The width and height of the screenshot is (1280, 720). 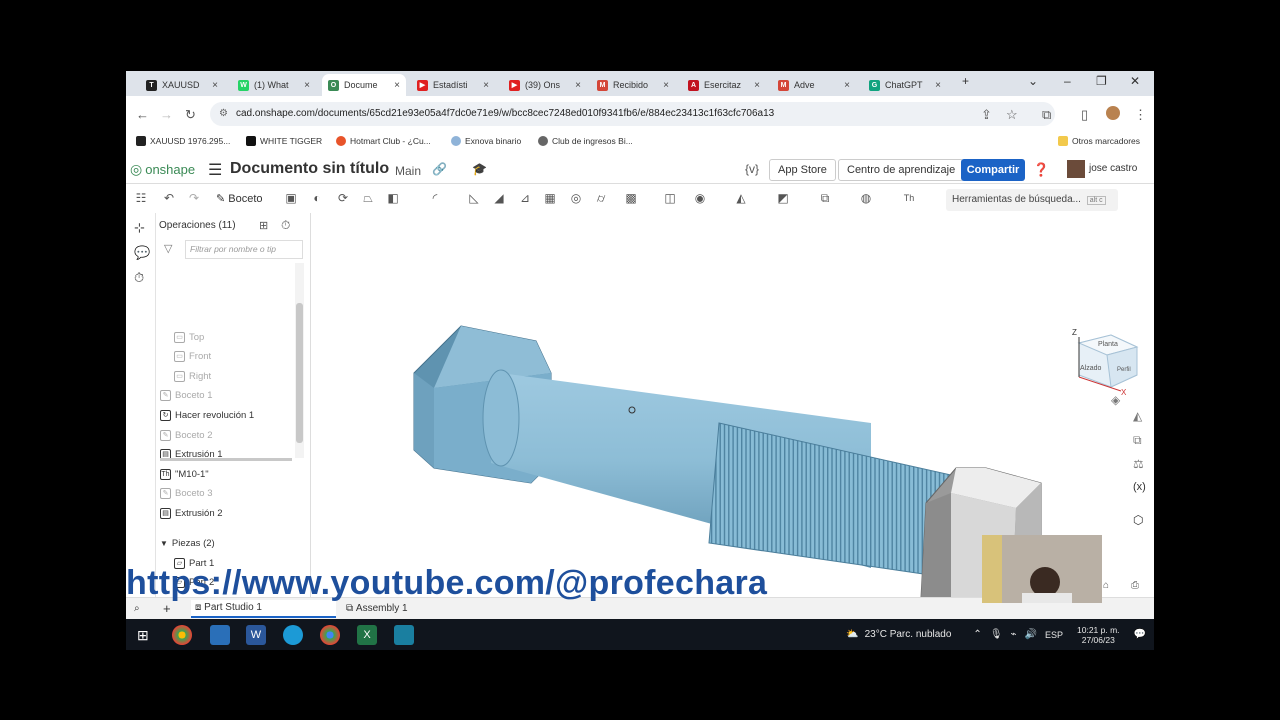 I want to click on insert-icon: ⊹, so click(x=139, y=228).